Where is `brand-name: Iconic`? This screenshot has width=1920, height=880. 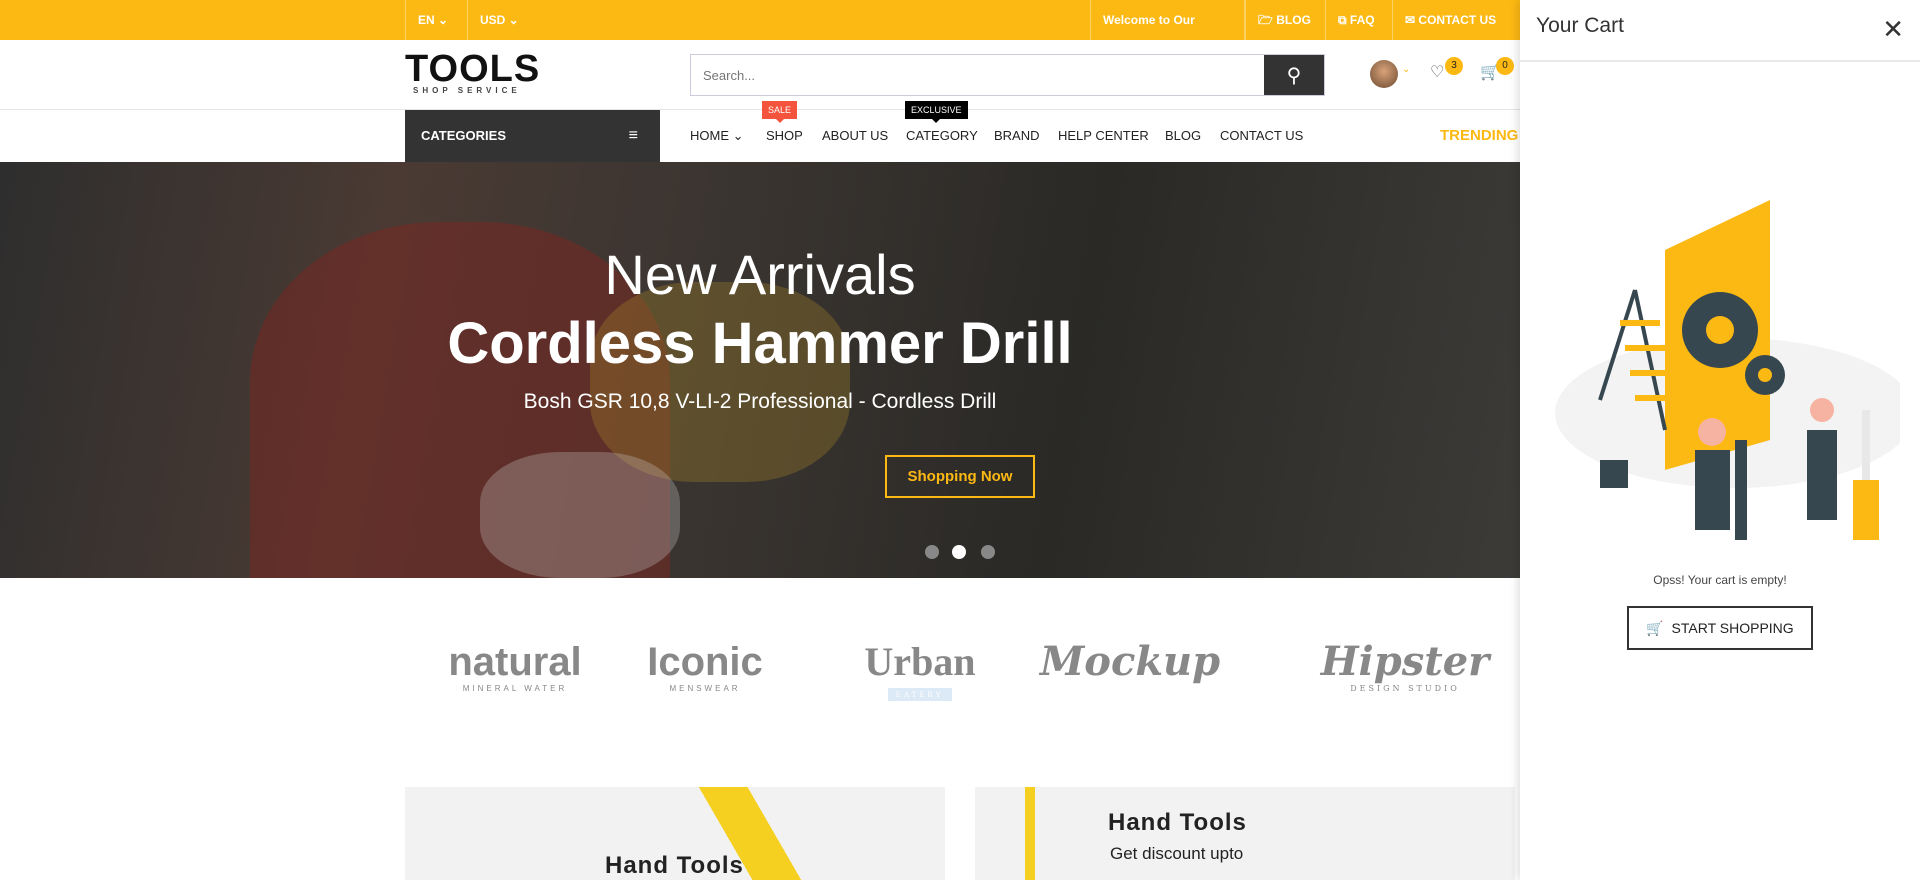
brand-name: Iconic is located at coordinates (705, 662).